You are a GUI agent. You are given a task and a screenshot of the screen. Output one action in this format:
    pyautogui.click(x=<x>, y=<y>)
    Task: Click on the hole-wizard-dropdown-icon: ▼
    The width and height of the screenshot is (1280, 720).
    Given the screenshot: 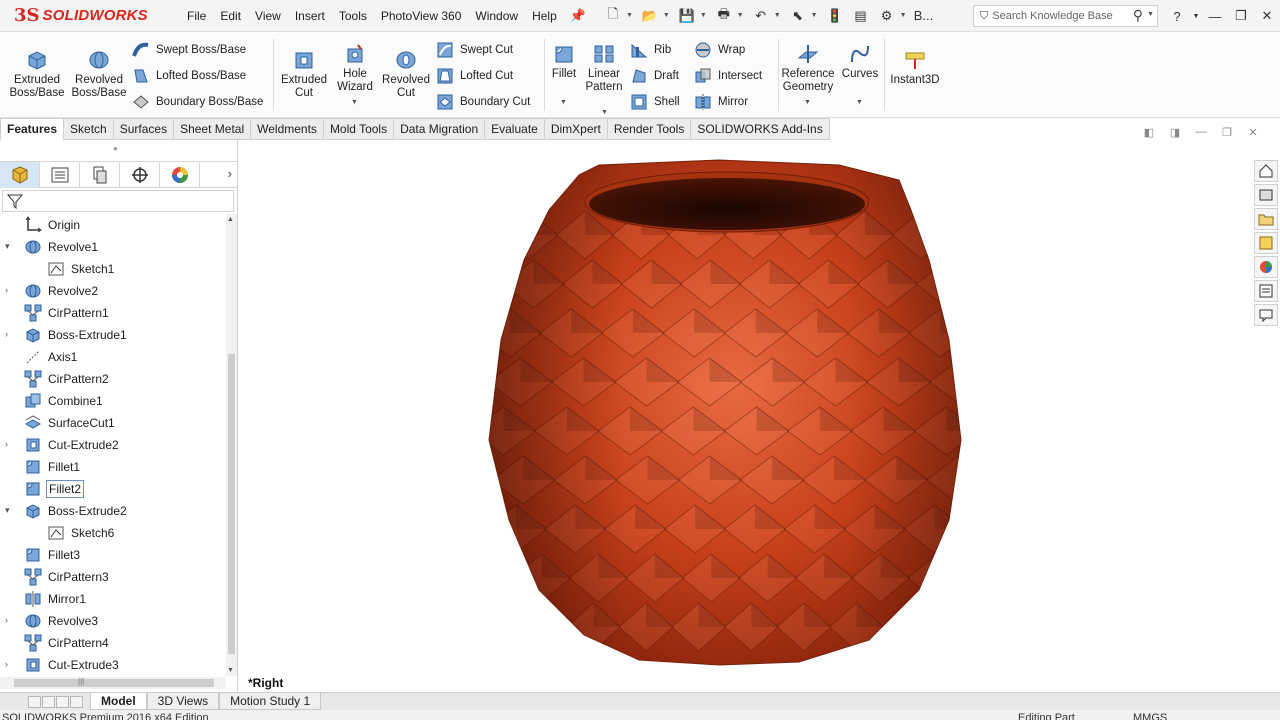 What is the action you would take?
    pyautogui.click(x=354, y=102)
    